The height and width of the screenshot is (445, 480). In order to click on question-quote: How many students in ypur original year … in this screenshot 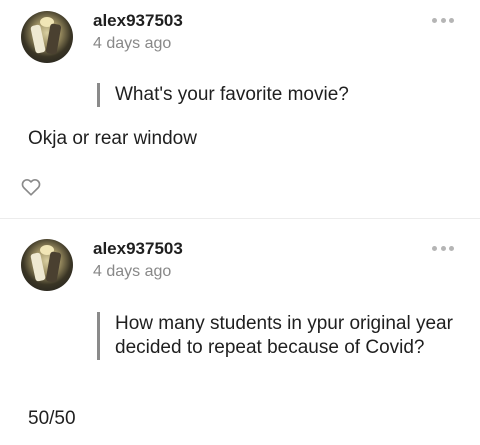, I will do `click(278, 336)`.